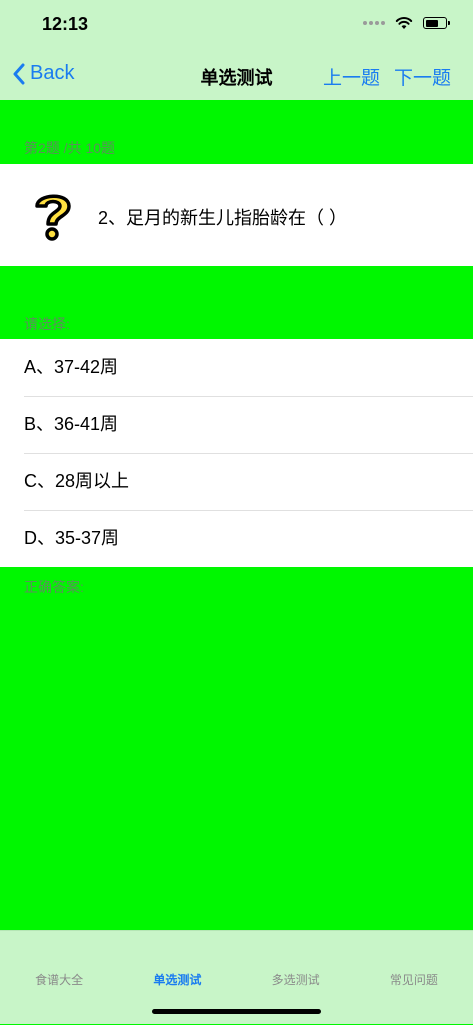 This screenshot has width=473, height=1025. I want to click on correct-answer-label: 正确答案:, so click(54, 587).